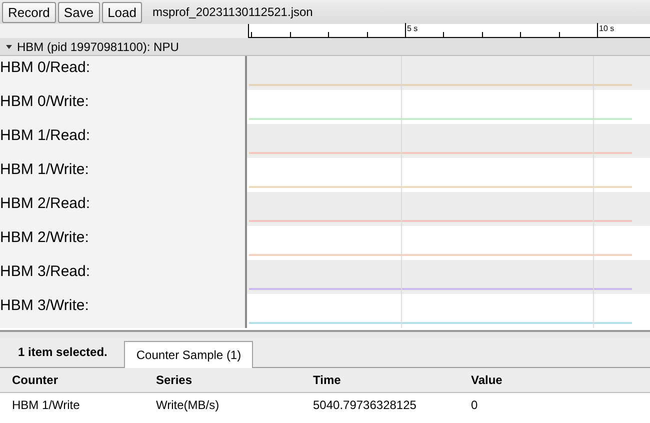 The height and width of the screenshot is (423, 650). What do you see at coordinates (123, 209) in the screenshot?
I see `track-label: HBM 2/Read:` at bounding box center [123, 209].